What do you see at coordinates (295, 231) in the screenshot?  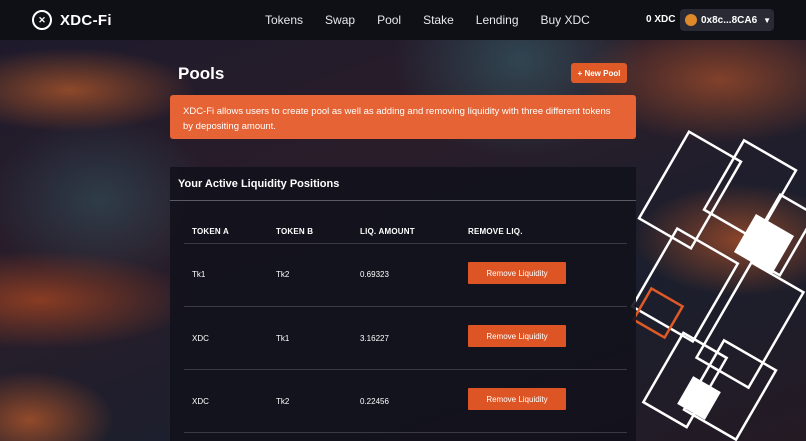 I see `column-header-token-b: TOKEN B` at bounding box center [295, 231].